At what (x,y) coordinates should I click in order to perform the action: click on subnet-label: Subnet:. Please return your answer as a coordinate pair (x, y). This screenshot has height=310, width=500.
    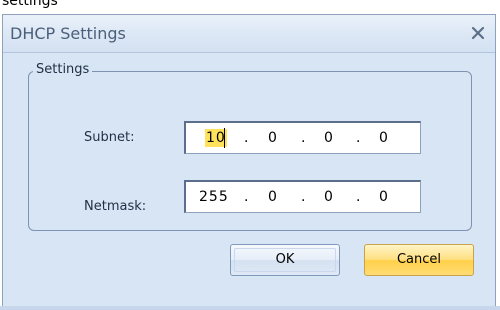
    Looking at the image, I should click on (109, 137).